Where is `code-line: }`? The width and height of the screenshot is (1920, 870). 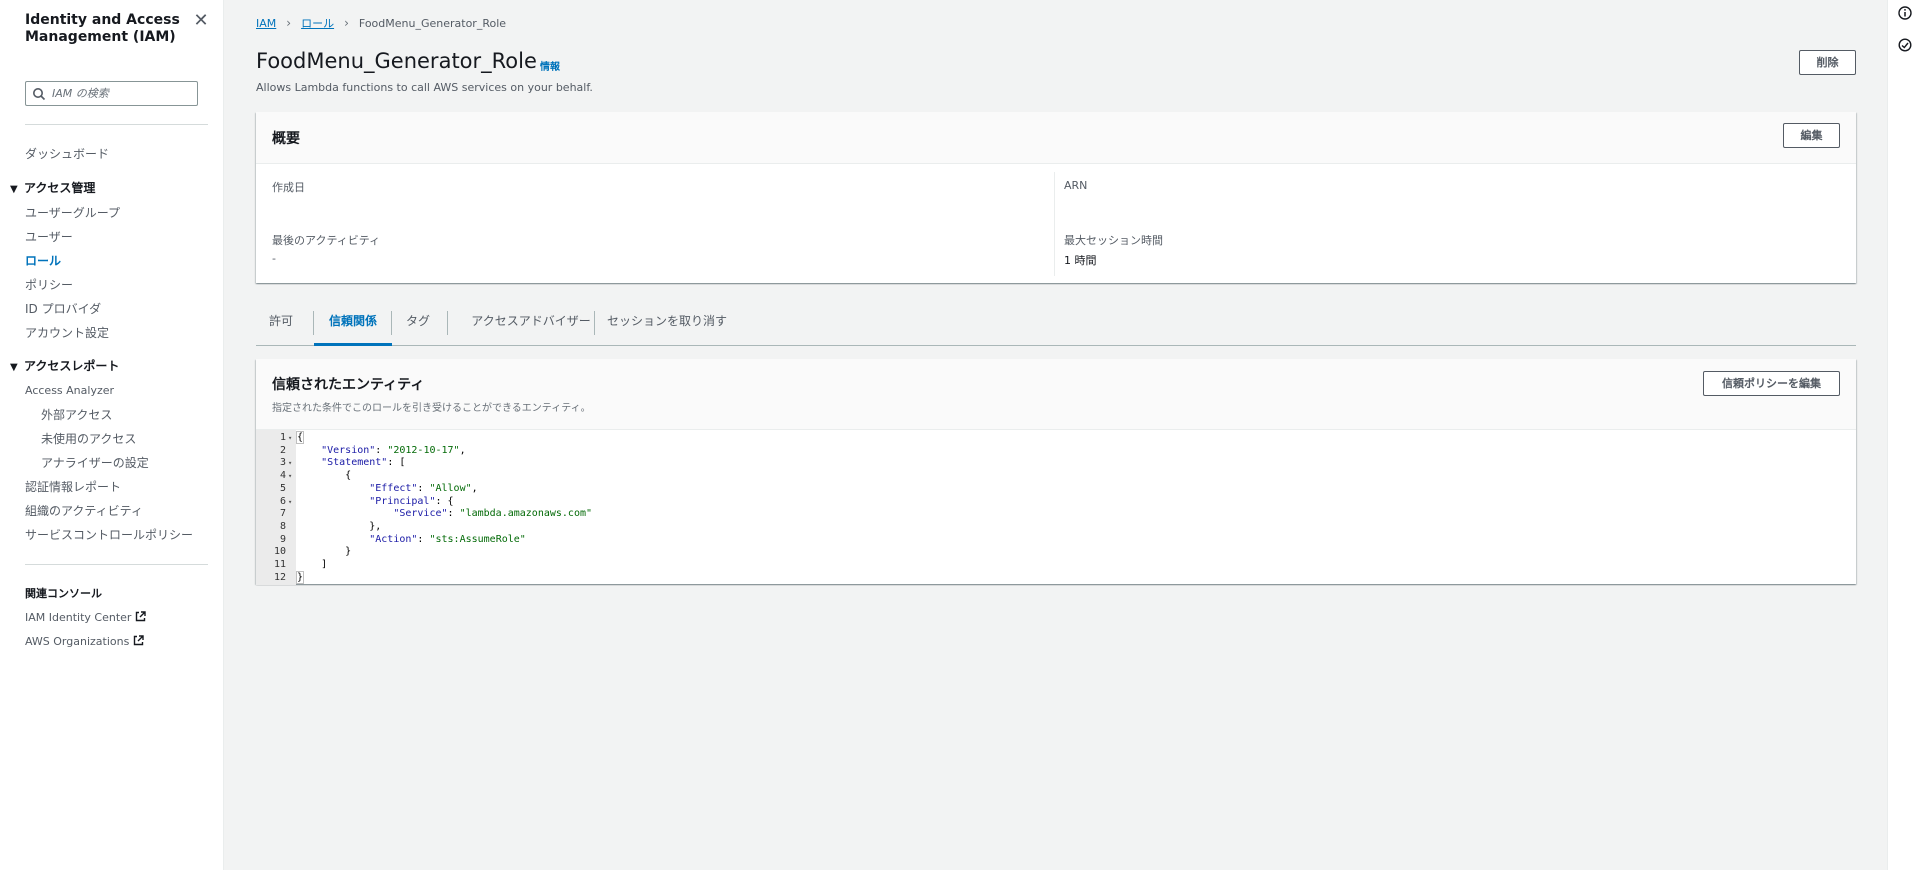
code-line: } is located at coordinates (300, 577).